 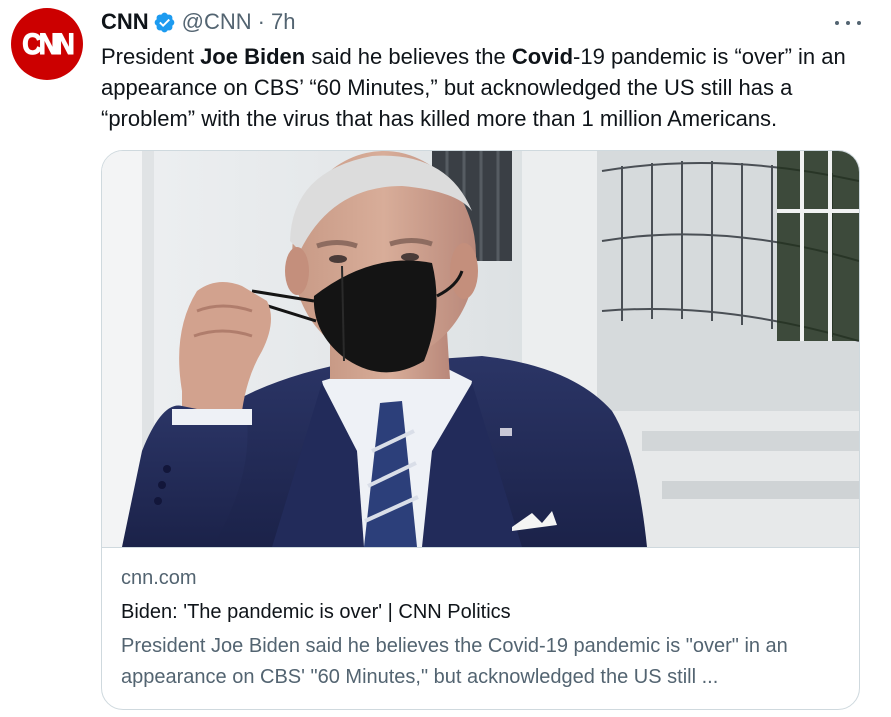 What do you see at coordinates (164, 22) in the screenshot?
I see `verified-badge-icon` at bounding box center [164, 22].